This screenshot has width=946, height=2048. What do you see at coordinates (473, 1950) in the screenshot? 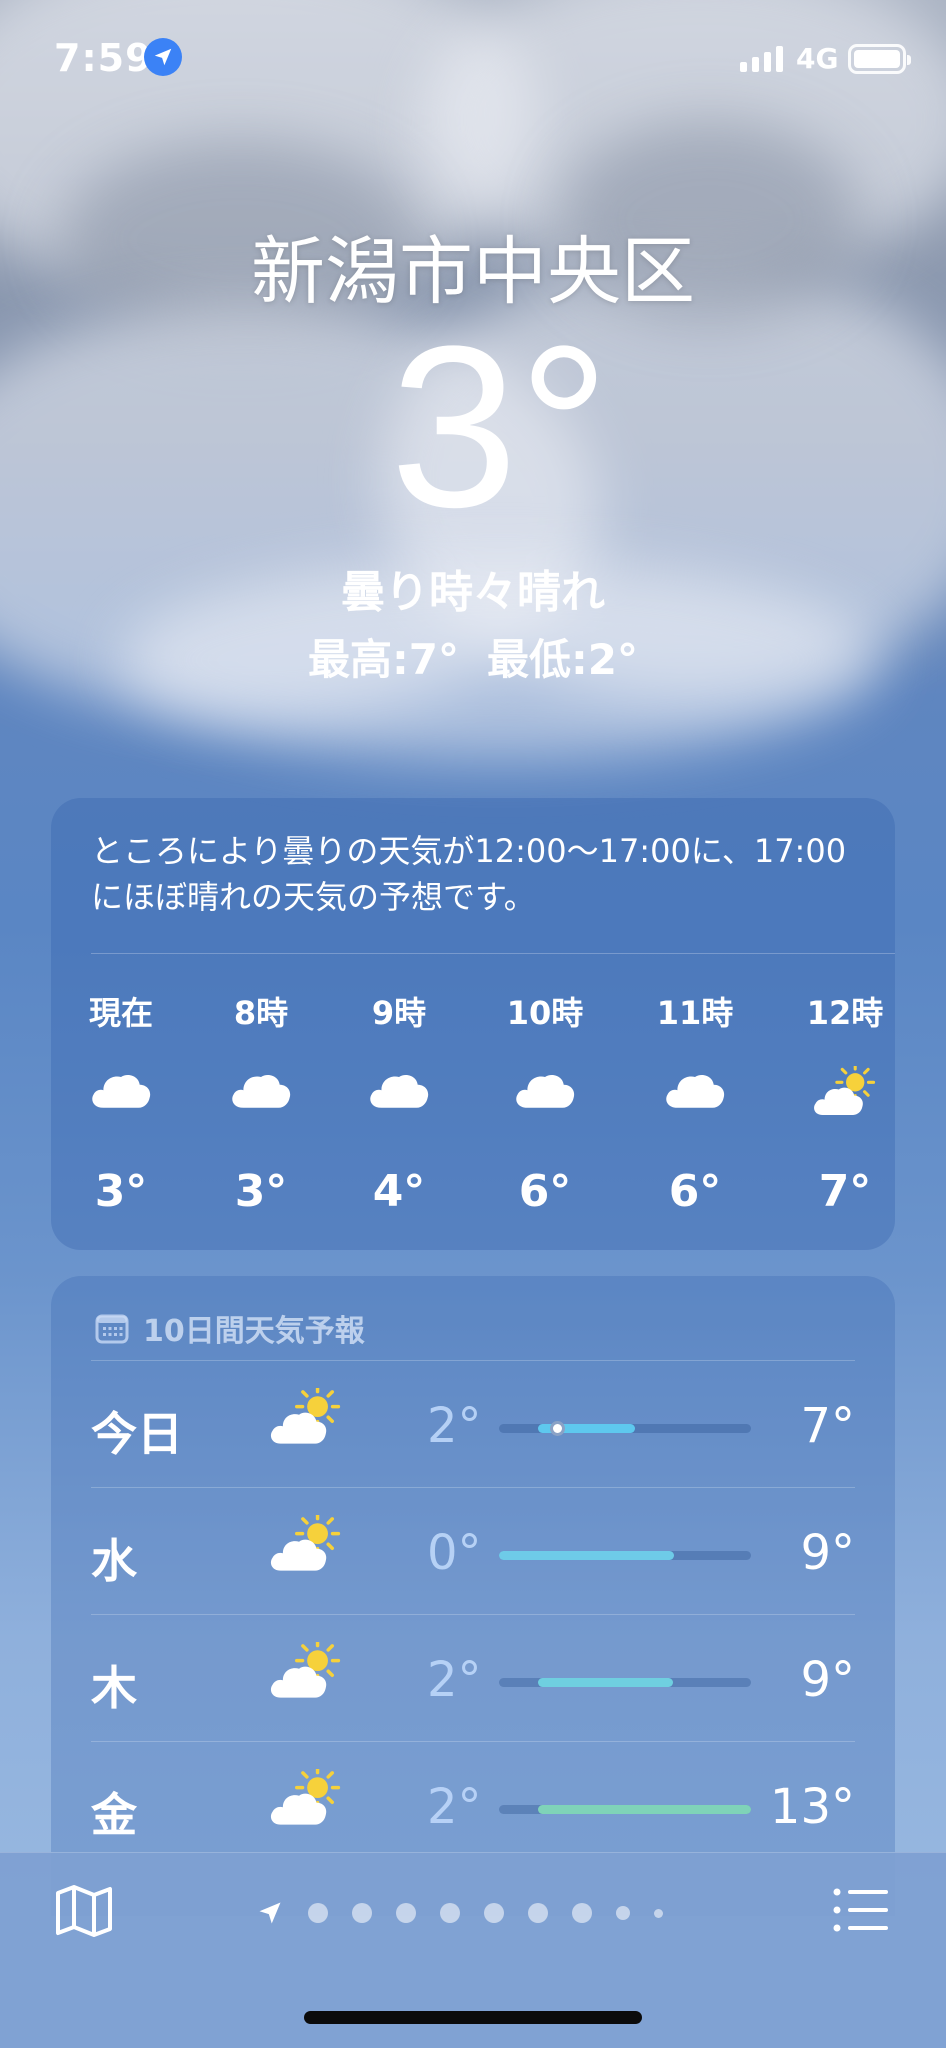
I see `bottom-toolbar` at bounding box center [473, 1950].